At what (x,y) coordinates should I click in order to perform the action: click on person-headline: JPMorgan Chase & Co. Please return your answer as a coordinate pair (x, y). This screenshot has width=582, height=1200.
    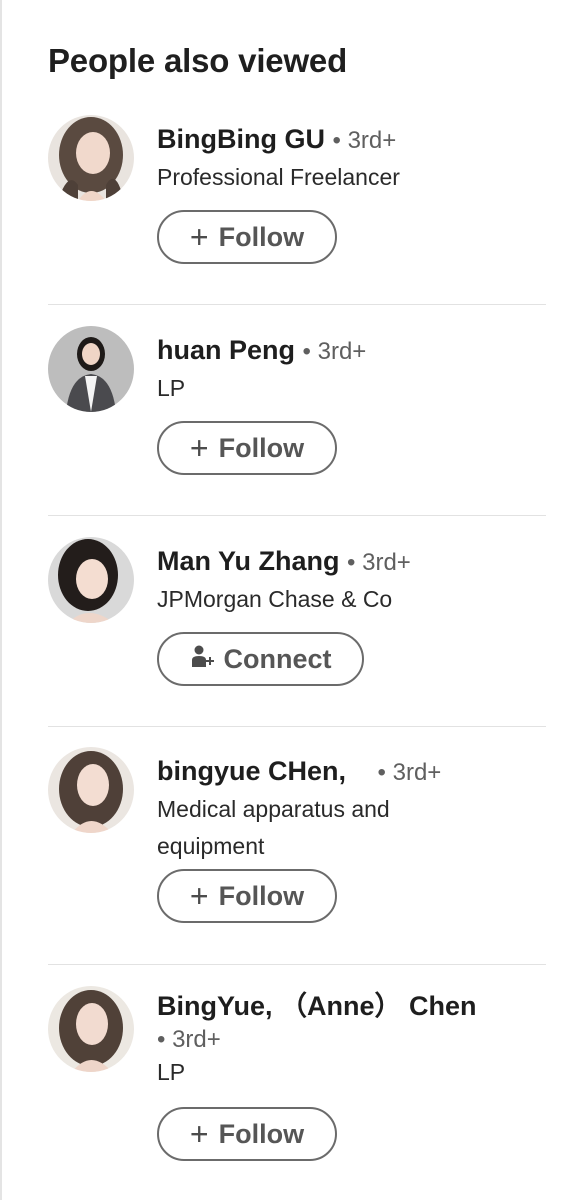
    Looking at the image, I should click on (275, 599).